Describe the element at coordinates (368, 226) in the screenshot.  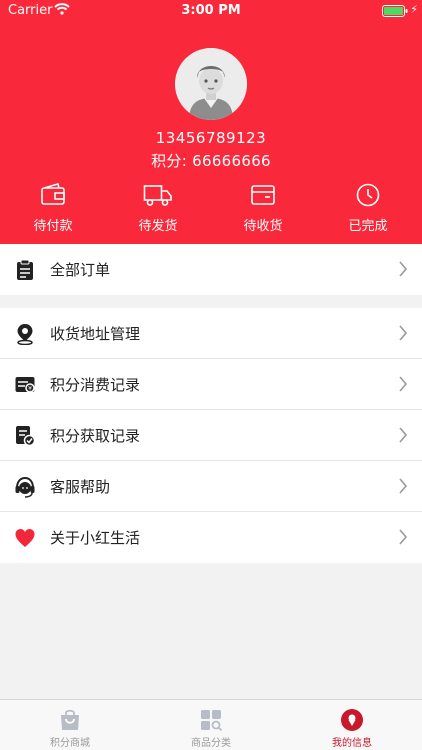
I see `order-completed-label: 已完成` at that location.